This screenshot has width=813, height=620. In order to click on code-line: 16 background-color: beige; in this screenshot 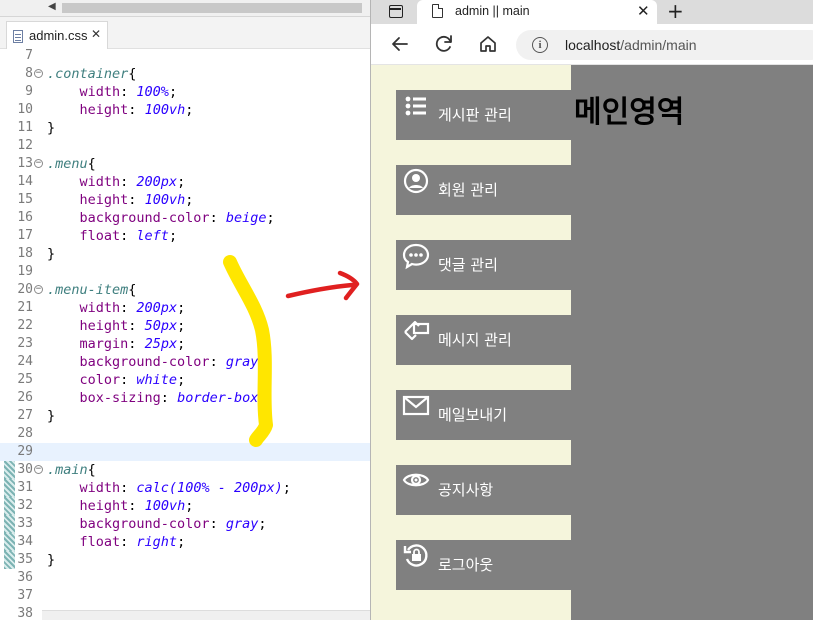, I will do `click(185, 218)`.